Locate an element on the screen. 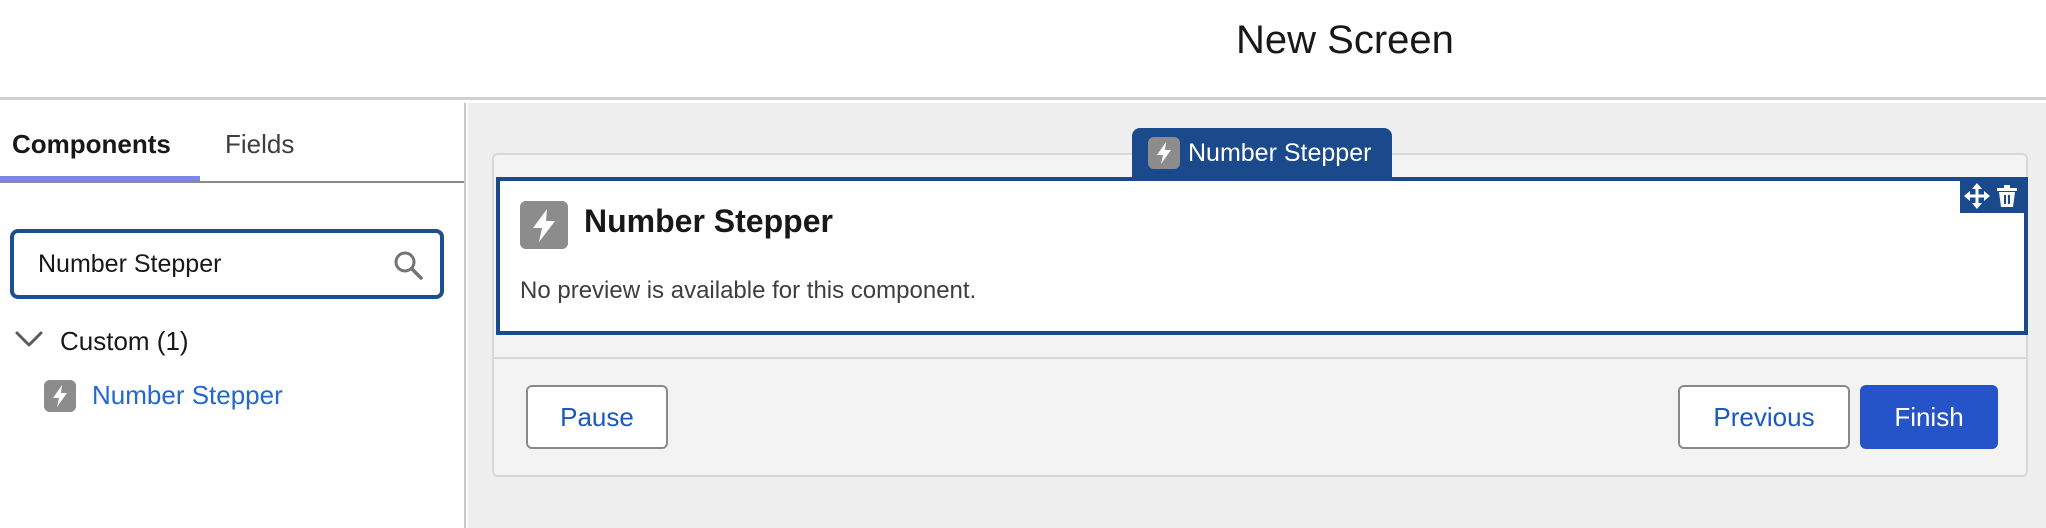 The height and width of the screenshot is (528, 2046). page-title: New Screen is located at coordinates (1345, 40).